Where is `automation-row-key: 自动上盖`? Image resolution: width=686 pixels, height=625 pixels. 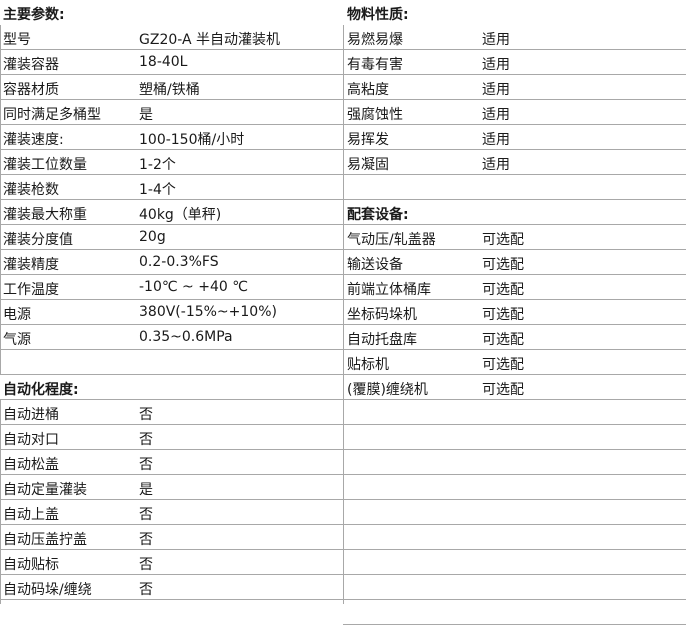
automation-row-key: 自动上盖 is located at coordinates (31, 515).